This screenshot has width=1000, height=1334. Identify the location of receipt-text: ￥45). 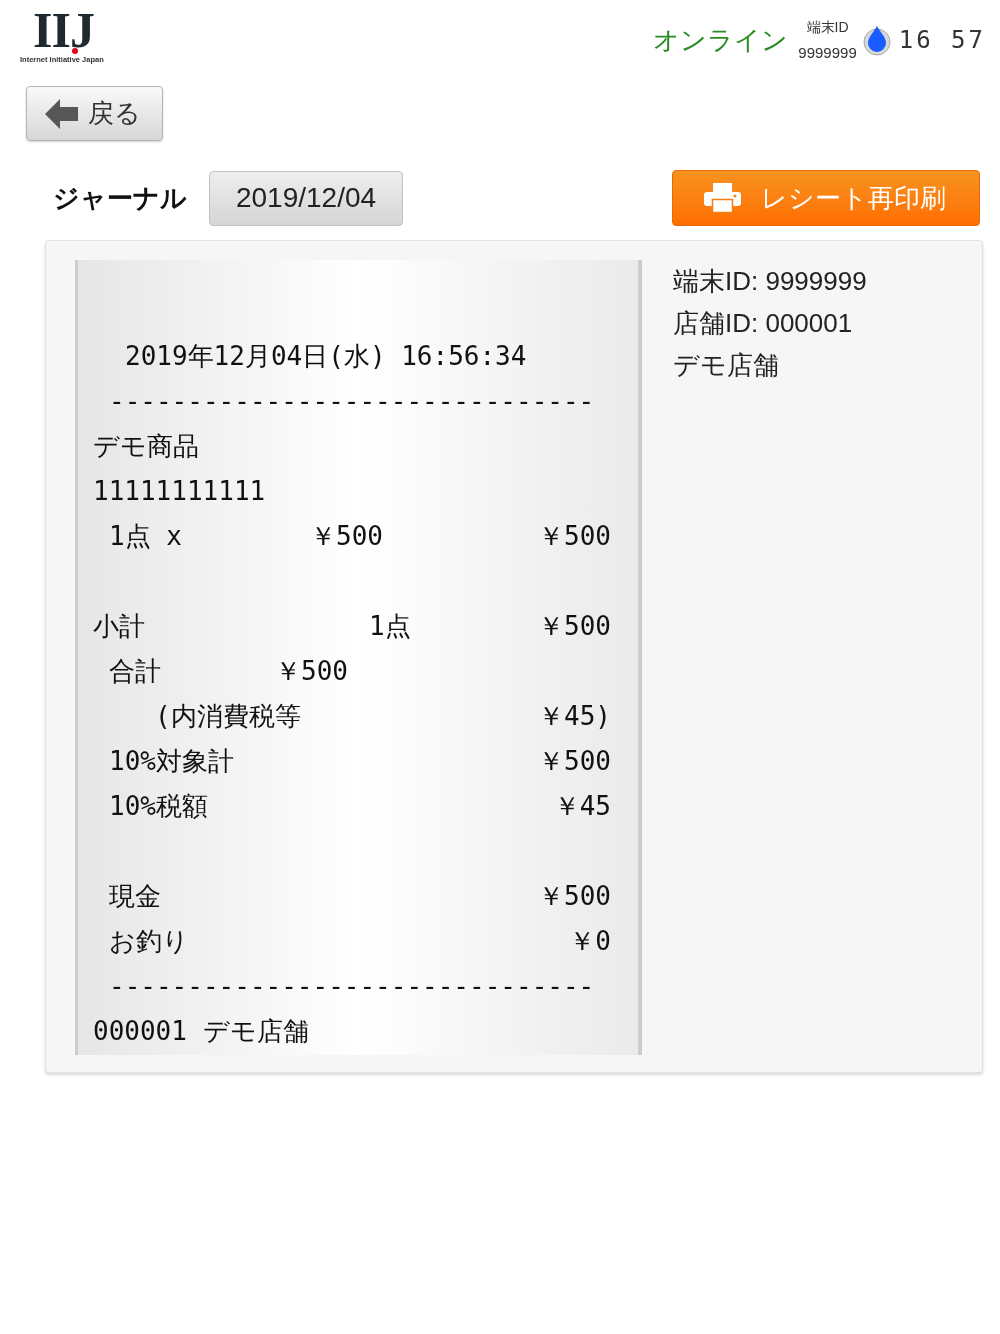
(574, 716).